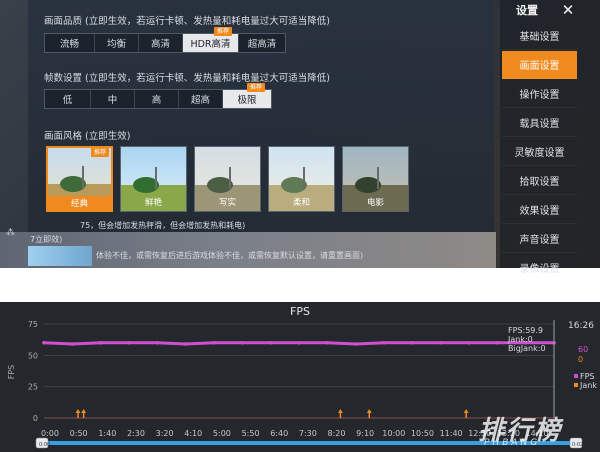  I want to click on quality-option-3: HDR高清 推荐, so click(211, 39).